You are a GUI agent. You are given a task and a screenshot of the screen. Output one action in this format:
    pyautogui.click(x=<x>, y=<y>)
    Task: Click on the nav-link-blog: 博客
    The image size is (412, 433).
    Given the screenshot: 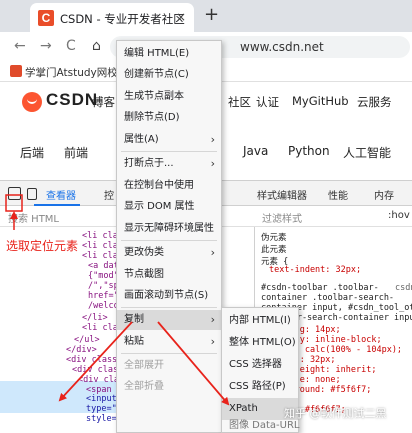 What is the action you would take?
    pyautogui.click(x=103, y=102)
    